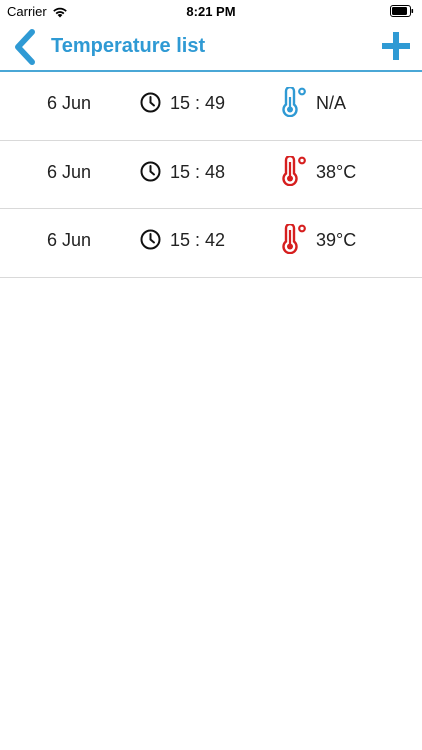 The width and height of the screenshot is (422, 750). Describe the element at coordinates (336, 240) in the screenshot. I see `reading-temperature: 39°C` at that location.